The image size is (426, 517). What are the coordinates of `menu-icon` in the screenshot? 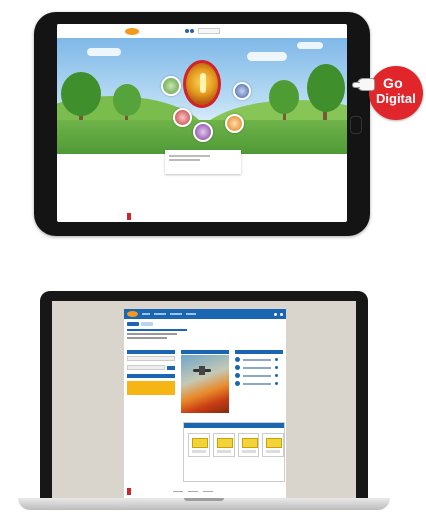 It's located at (281, 314).